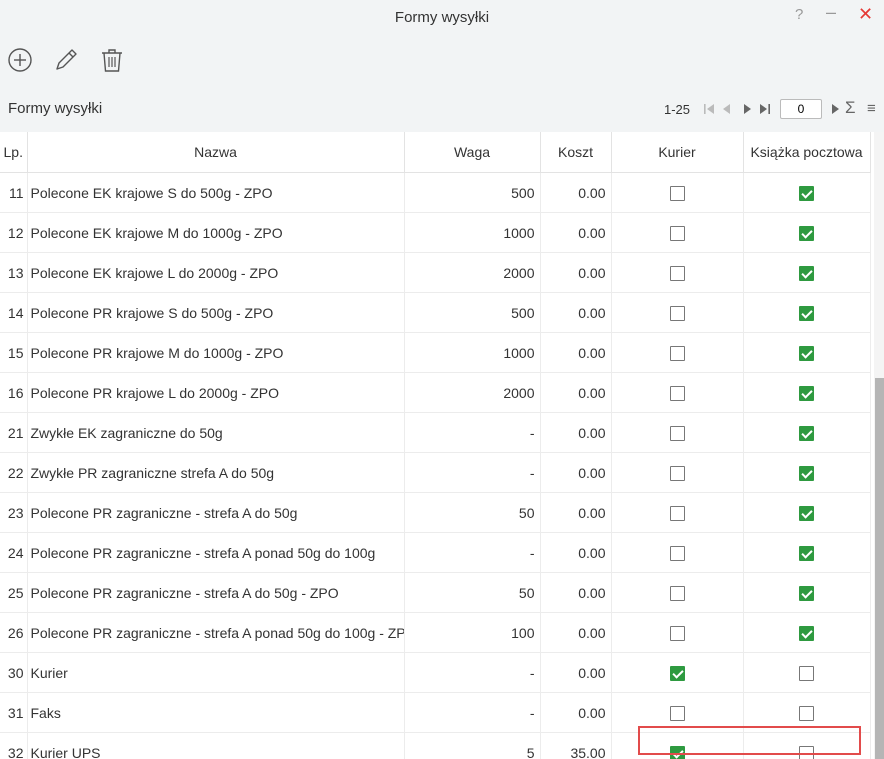 The height and width of the screenshot is (759, 884). I want to click on col-header-koszt: Koszt, so click(576, 152).